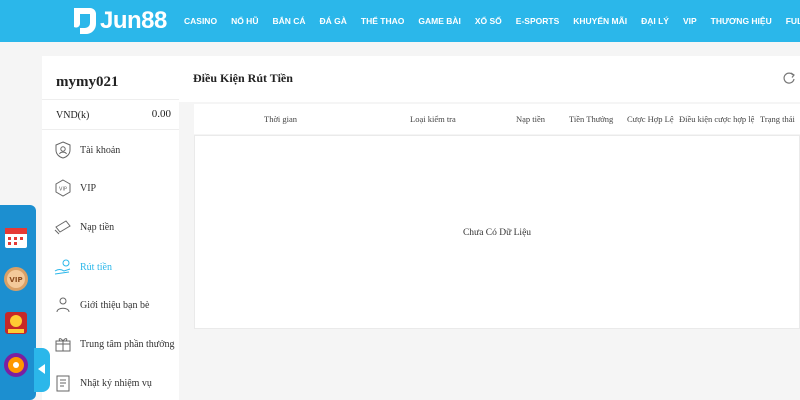 Image resolution: width=800 pixels, height=400 pixels. Describe the element at coordinates (433, 119) in the screenshot. I see `col-check-type: Loại kiểm tra` at that location.